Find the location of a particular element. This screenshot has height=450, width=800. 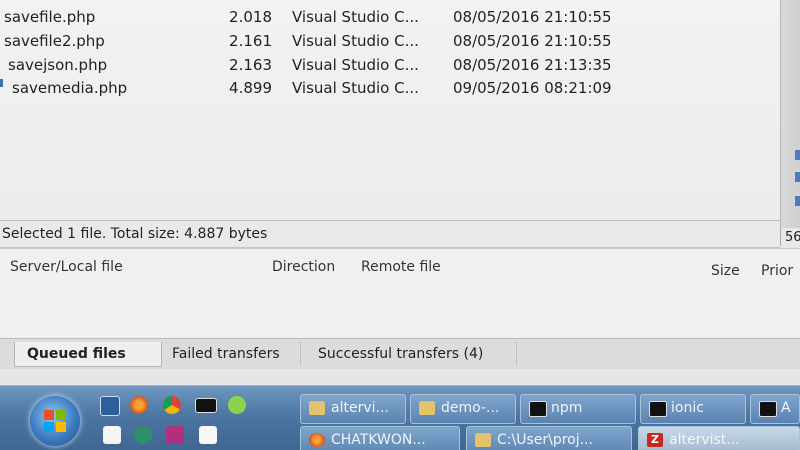

tab-queued-files: Queued files is located at coordinates (88, 354).